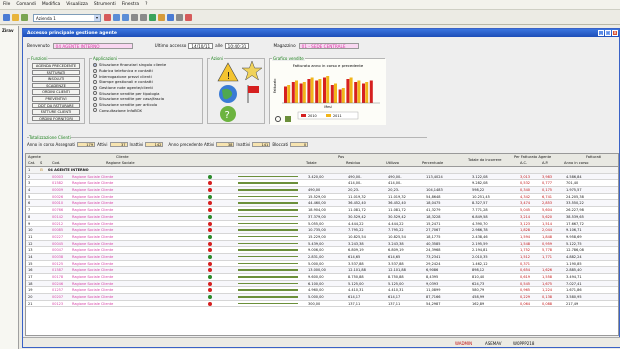 Image resolution: width=620 pixels, height=349 pixels. I want to click on globe-icon, so click(228, 94).